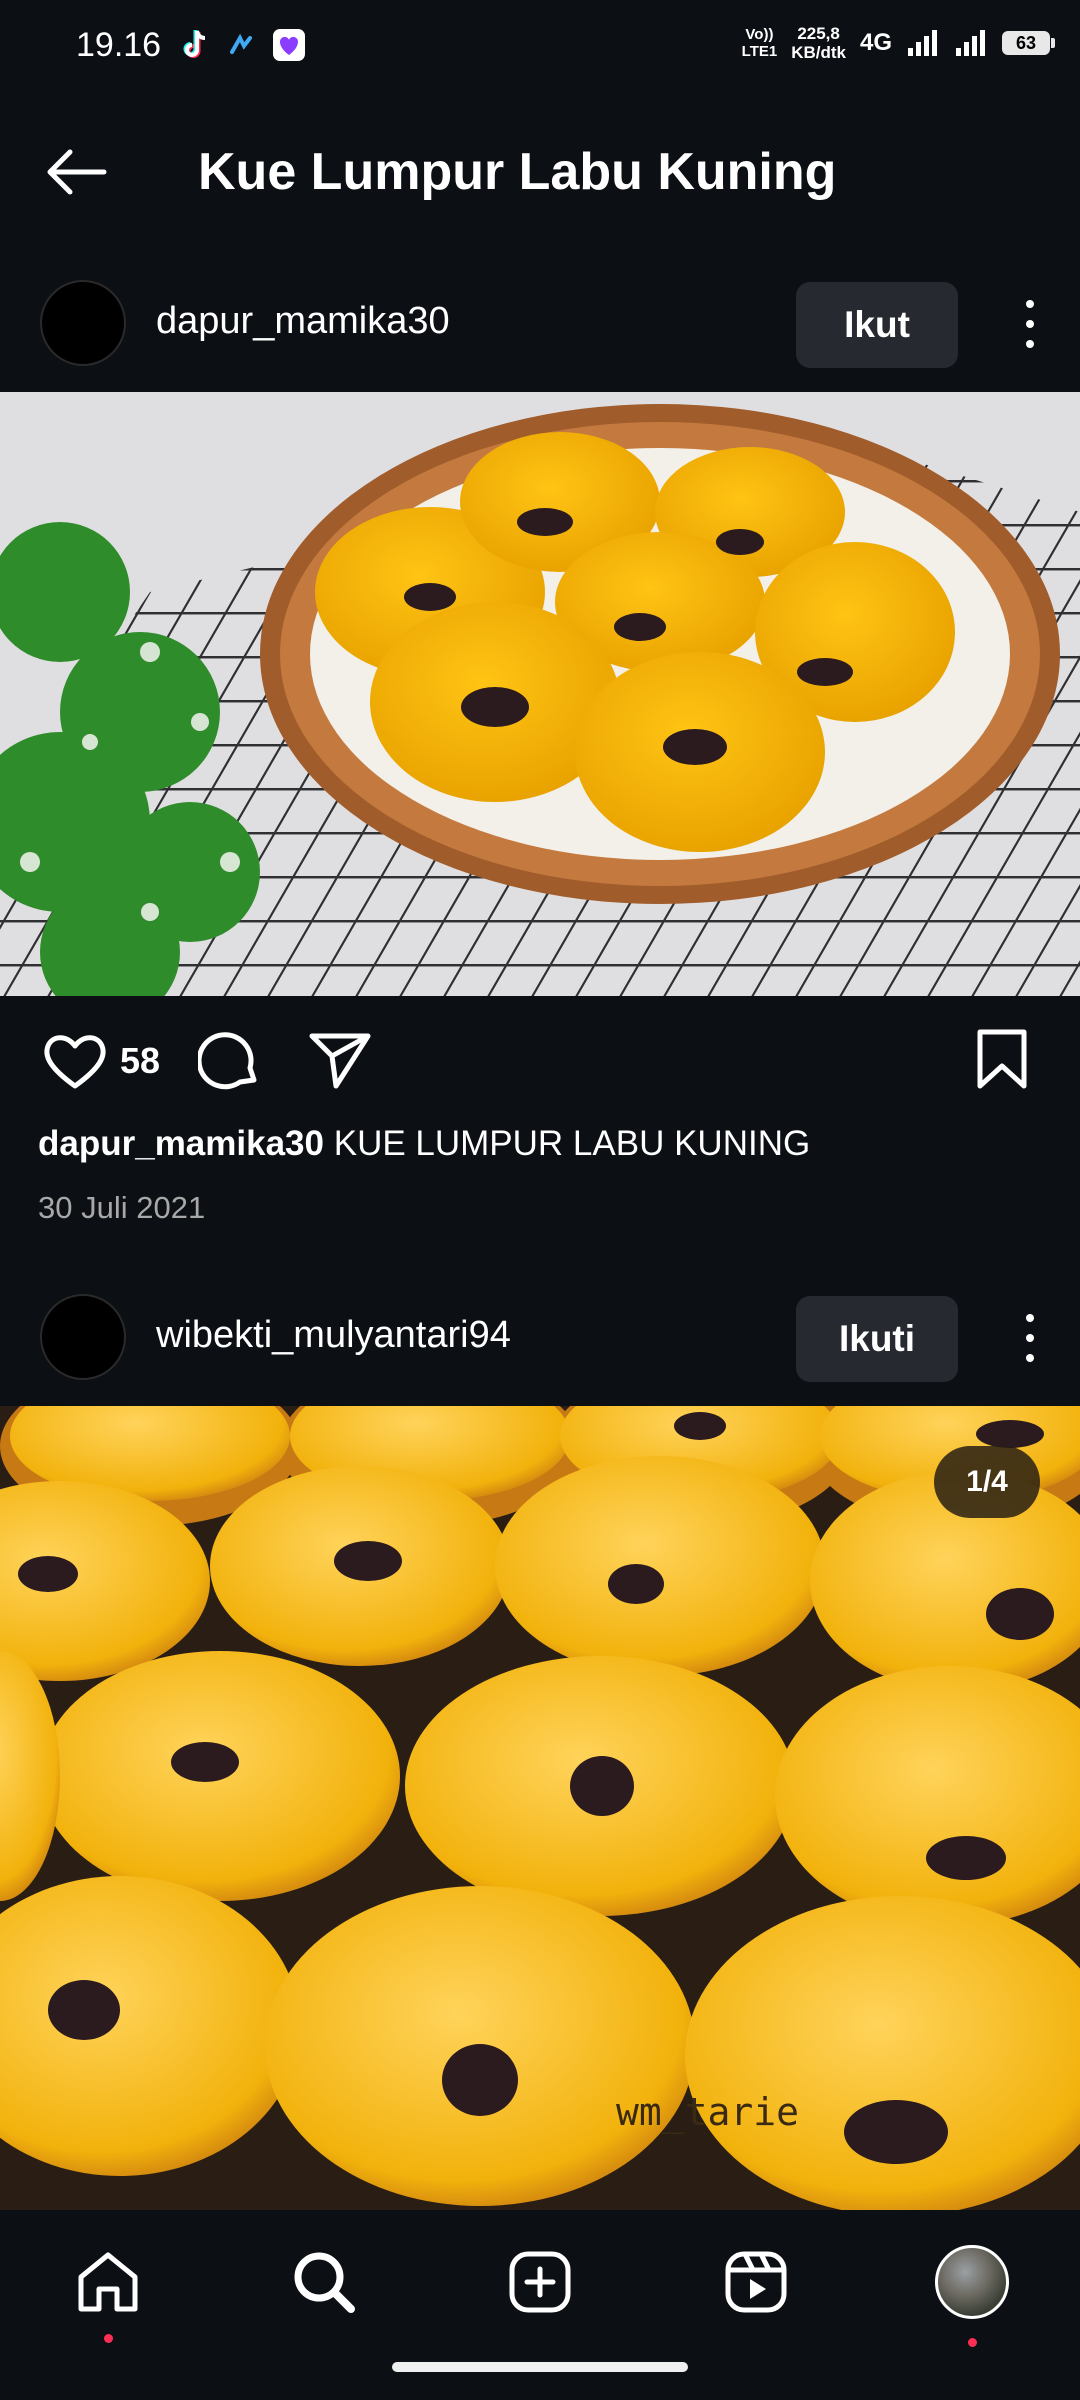 This screenshot has height=2400, width=1080. I want to click on status-notification-icons, so click(243, 45).